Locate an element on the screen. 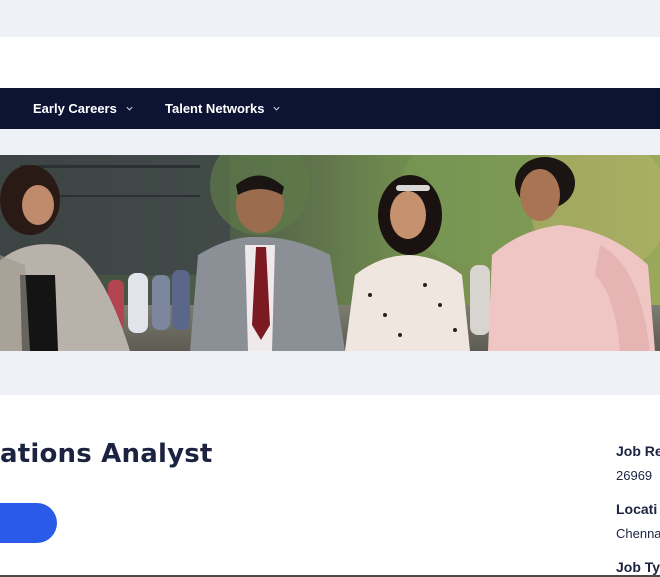 The height and width of the screenshot is (577, 660). location-value: Chenna is located at coordinates (638, 533).